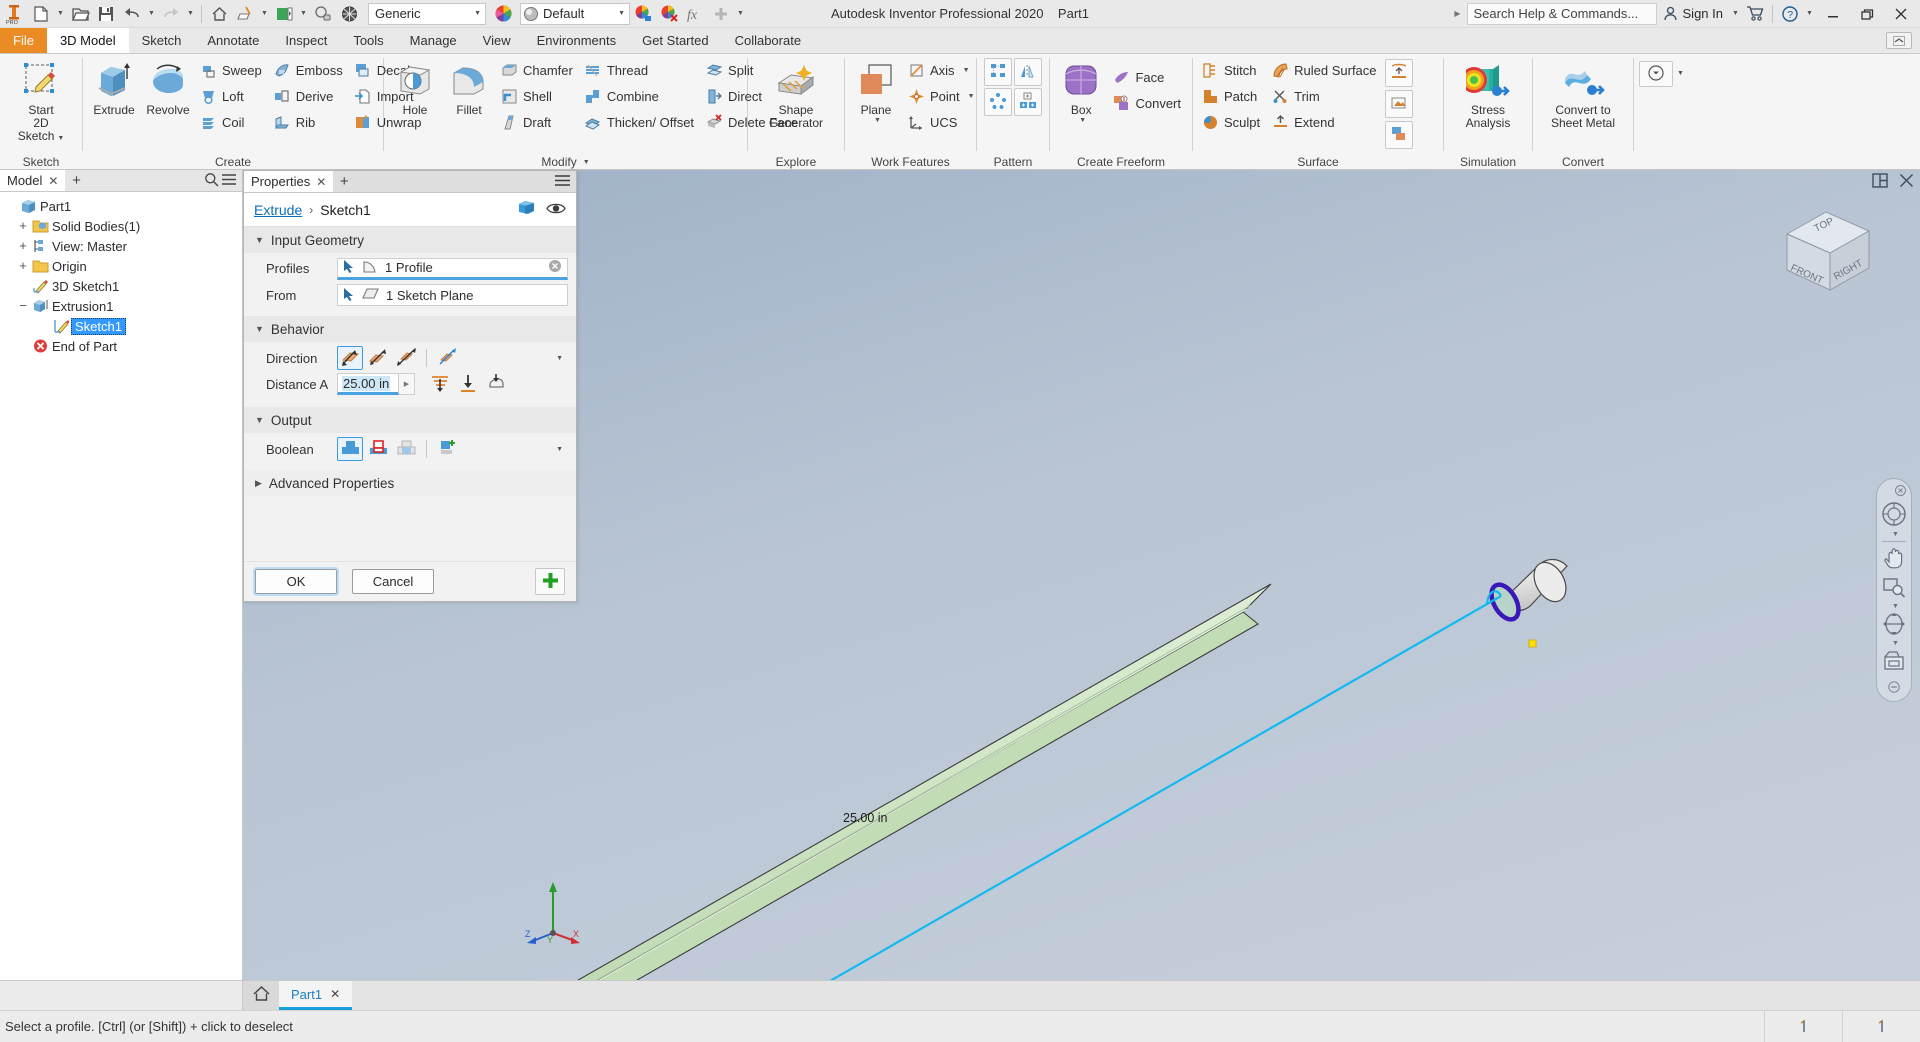 The height and width of the screenshot is (1042, 1920). Describe the element at coordinates (1232, 70) in the screenshot. I see `stitch-button: Stitch` at that location.